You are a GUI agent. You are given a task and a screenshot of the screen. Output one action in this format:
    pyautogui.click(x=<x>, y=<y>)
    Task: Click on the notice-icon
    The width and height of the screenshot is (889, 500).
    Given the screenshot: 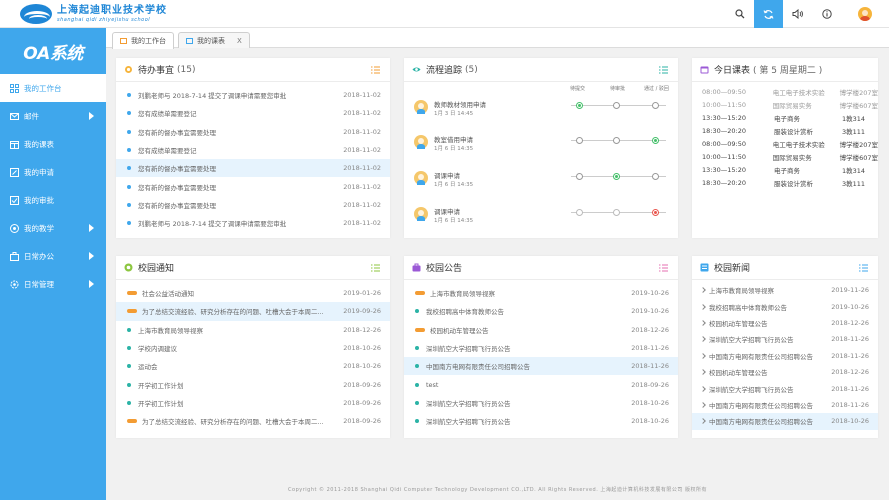 What is the action you would take?
    pyautogui.click(x=128, y=267)
    